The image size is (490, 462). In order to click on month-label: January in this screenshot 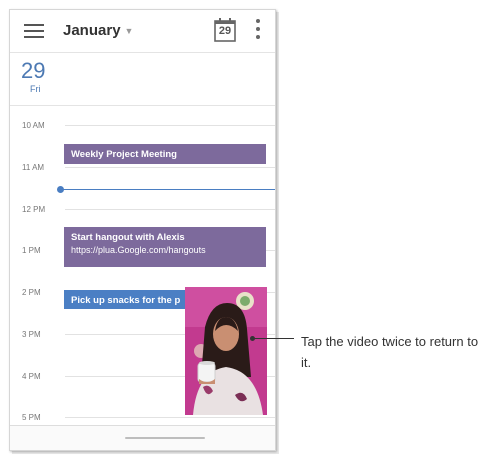, I will do `click(92, 30)`.